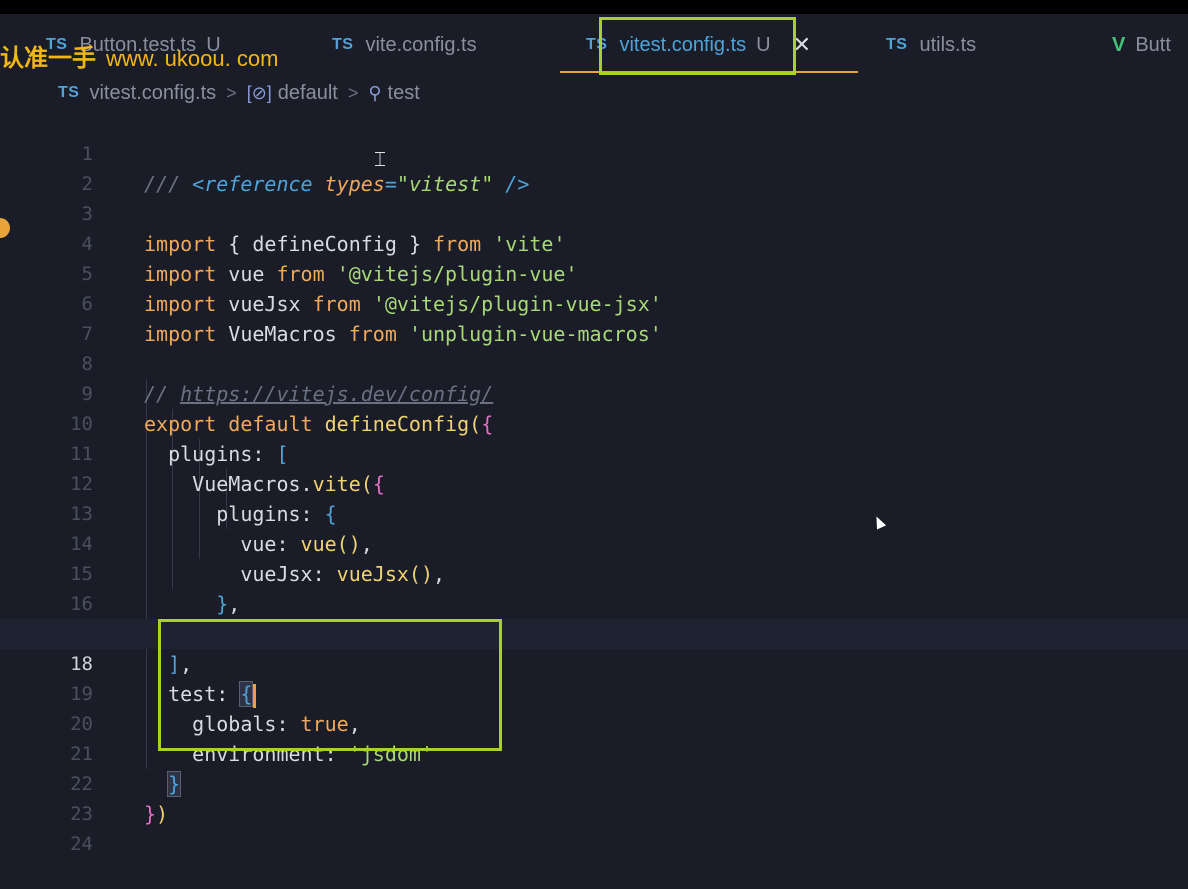 This screenshot has height=889, width=1188. What do you see at coordinates (404, 93) in the screenshot?
I see `breadcrumb-leaf: test` at bounding box center [404, 93].